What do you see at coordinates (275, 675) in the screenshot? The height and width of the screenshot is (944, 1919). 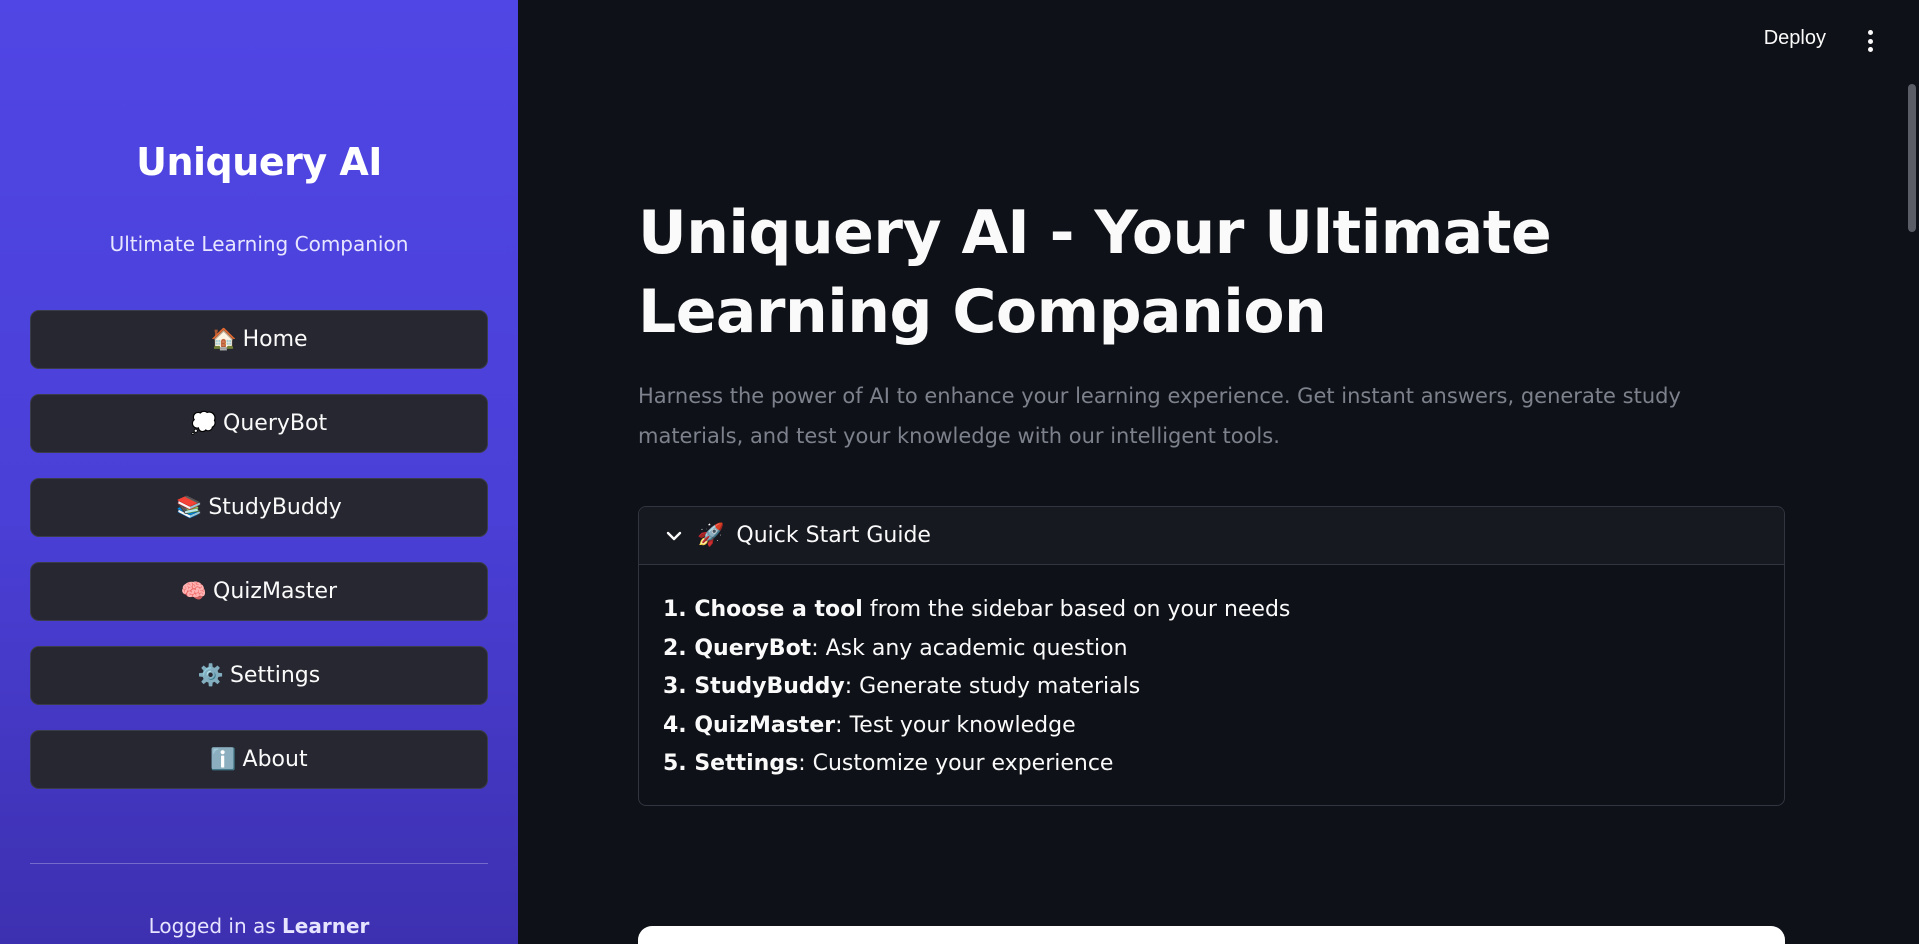 I see `nav-button-label: Settings` at bounding box center [275, 675].